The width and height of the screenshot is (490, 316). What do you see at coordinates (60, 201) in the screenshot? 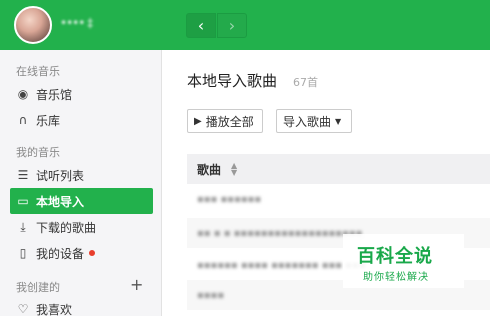
I see `sidebar-item-label: 本地导入` at bounding box center [60, 201].